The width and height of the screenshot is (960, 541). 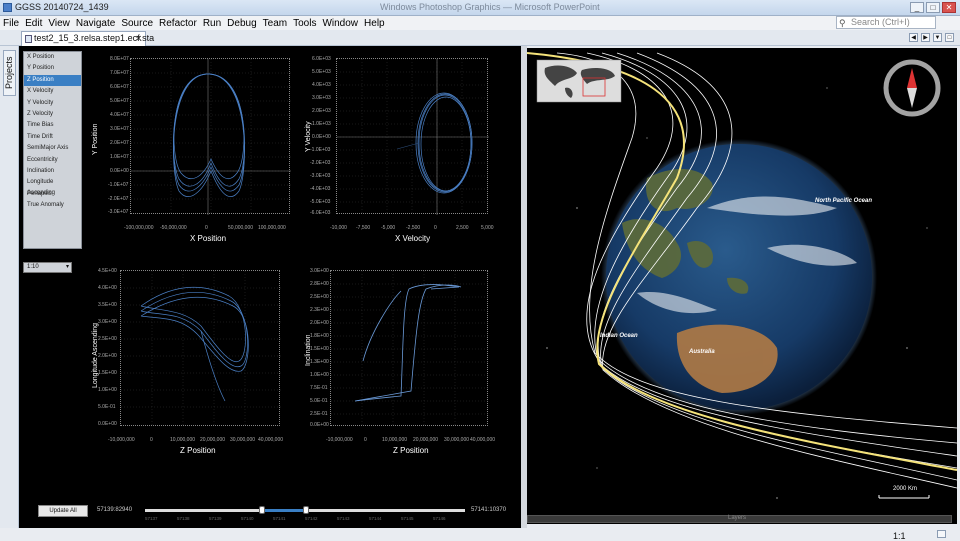 I want to click on tick-label: 6.0E+03, so click(x=321, y=59).